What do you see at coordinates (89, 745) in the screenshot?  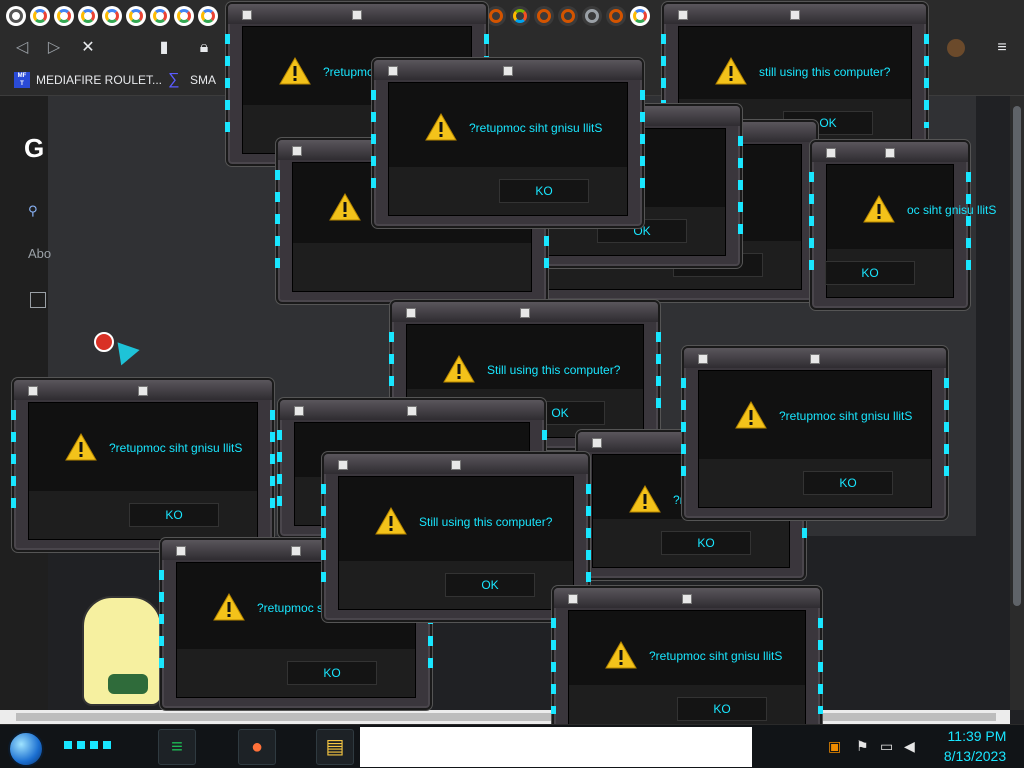 I see `taskbar-decoration` at bounding box center [89, 745].